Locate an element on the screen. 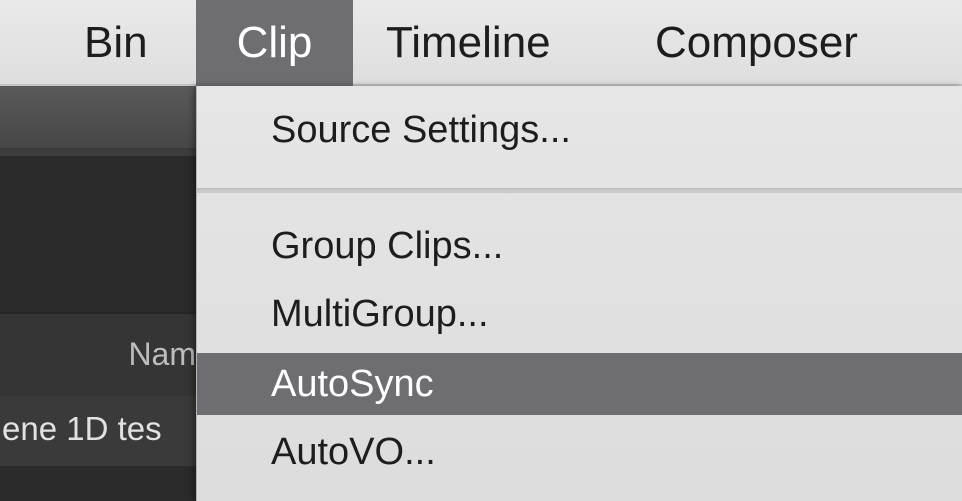  menu-item-autosync: AutoSync is located at coordinates (579, 384).